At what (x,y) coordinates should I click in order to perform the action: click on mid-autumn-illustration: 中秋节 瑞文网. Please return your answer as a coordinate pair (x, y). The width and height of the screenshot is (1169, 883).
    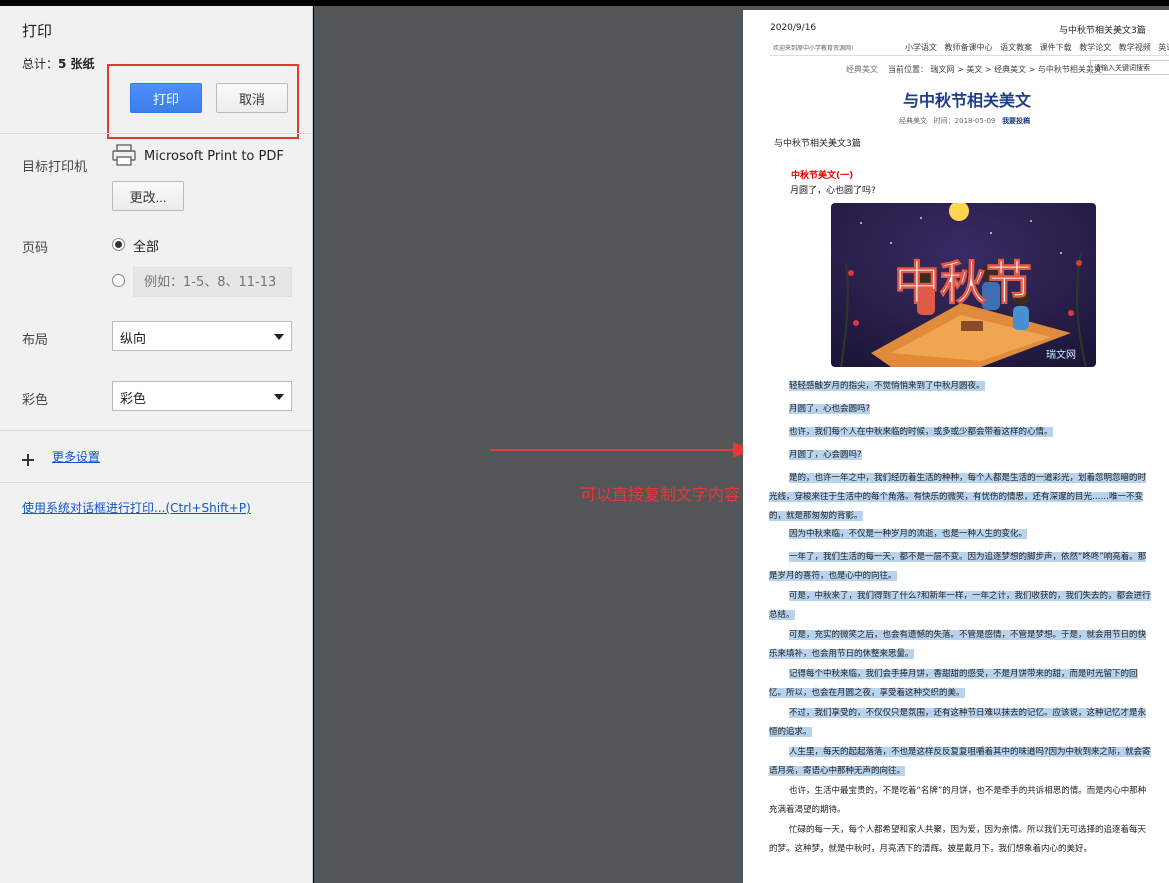
    Looking at the image, I should click on (963, 285).